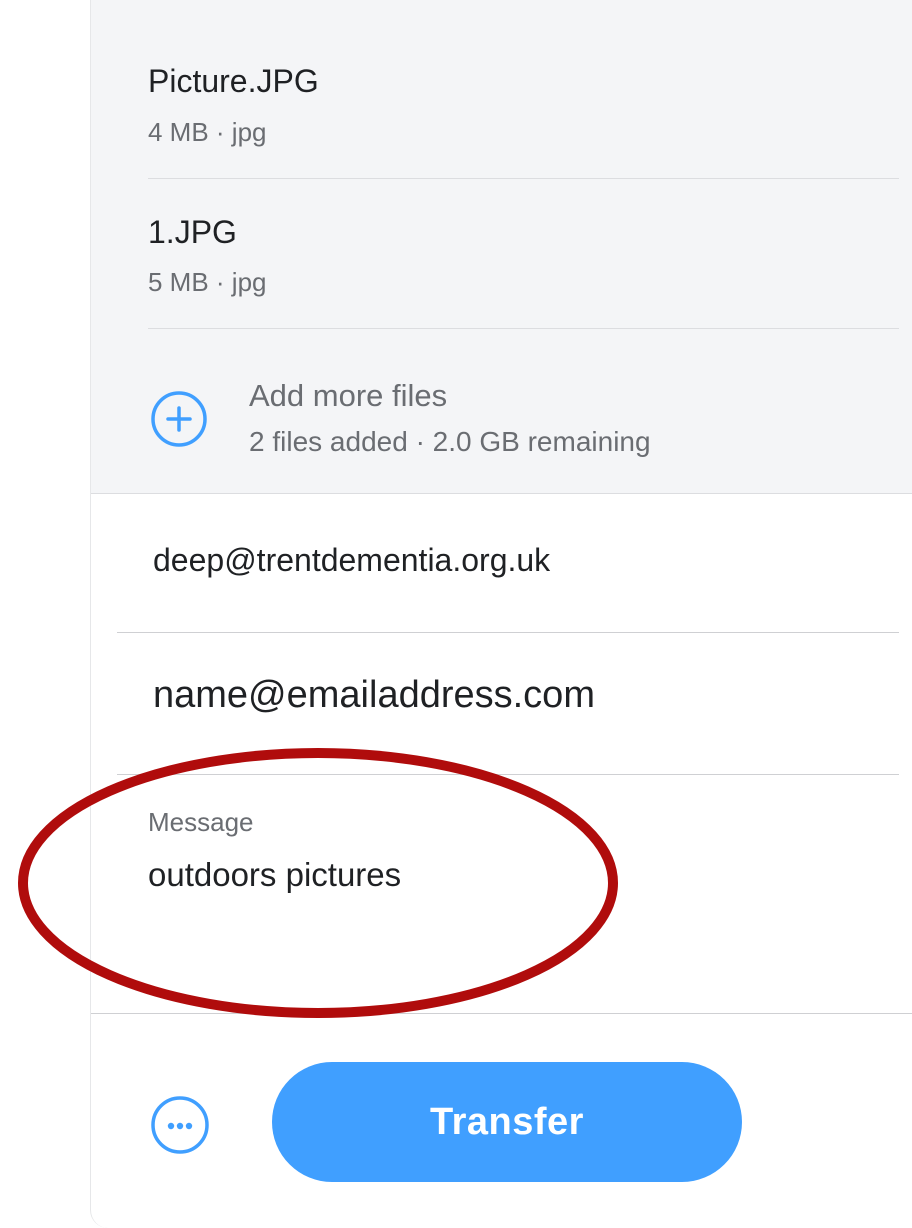 Image resolution: width=912 pixels, height=1228 pixels. I want to click on message-value: outdoors pictures, so click(275, 874).